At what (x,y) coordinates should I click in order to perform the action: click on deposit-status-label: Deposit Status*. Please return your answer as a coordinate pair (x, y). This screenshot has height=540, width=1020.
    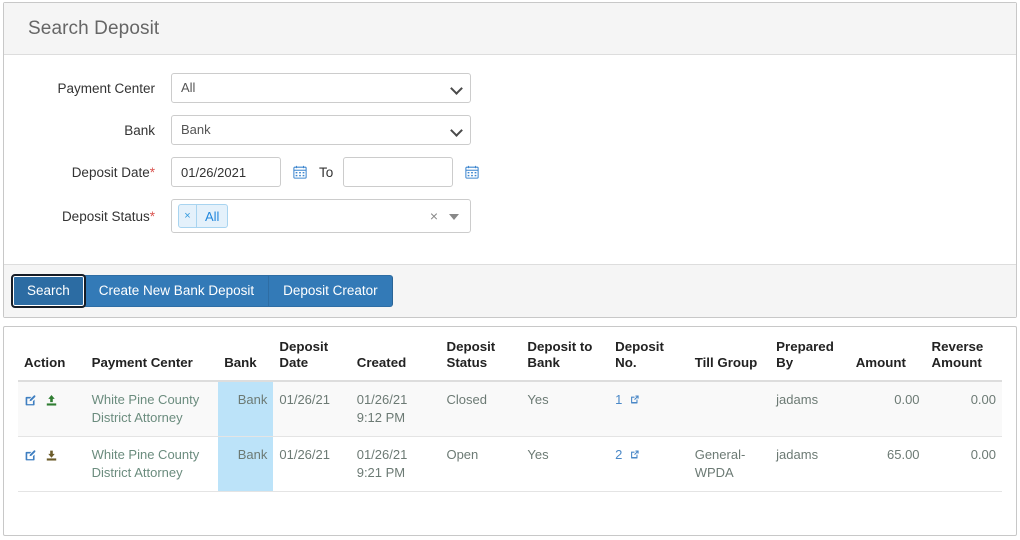
    Looking at the image, I should click on (87, 216).